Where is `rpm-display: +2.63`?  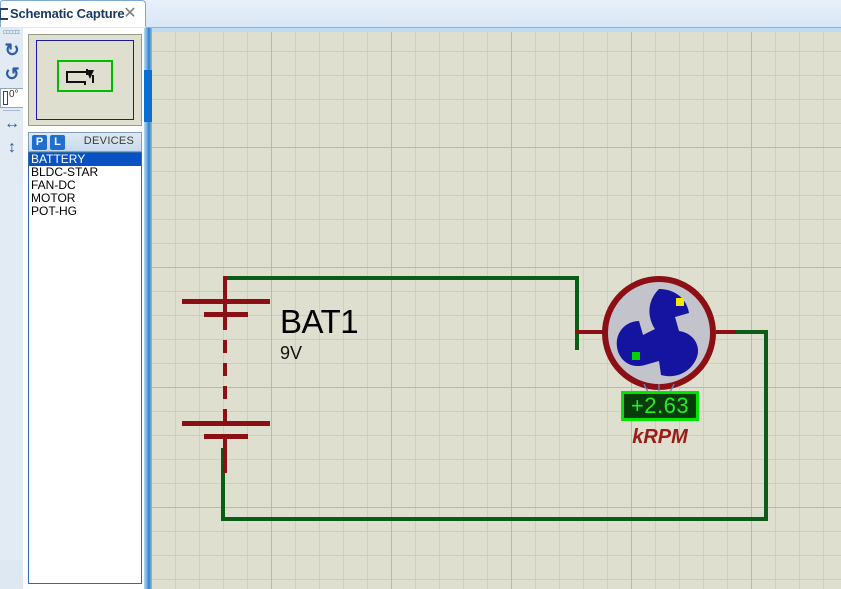 rpm-display: +2.63 is located at coordinates (660, 406).